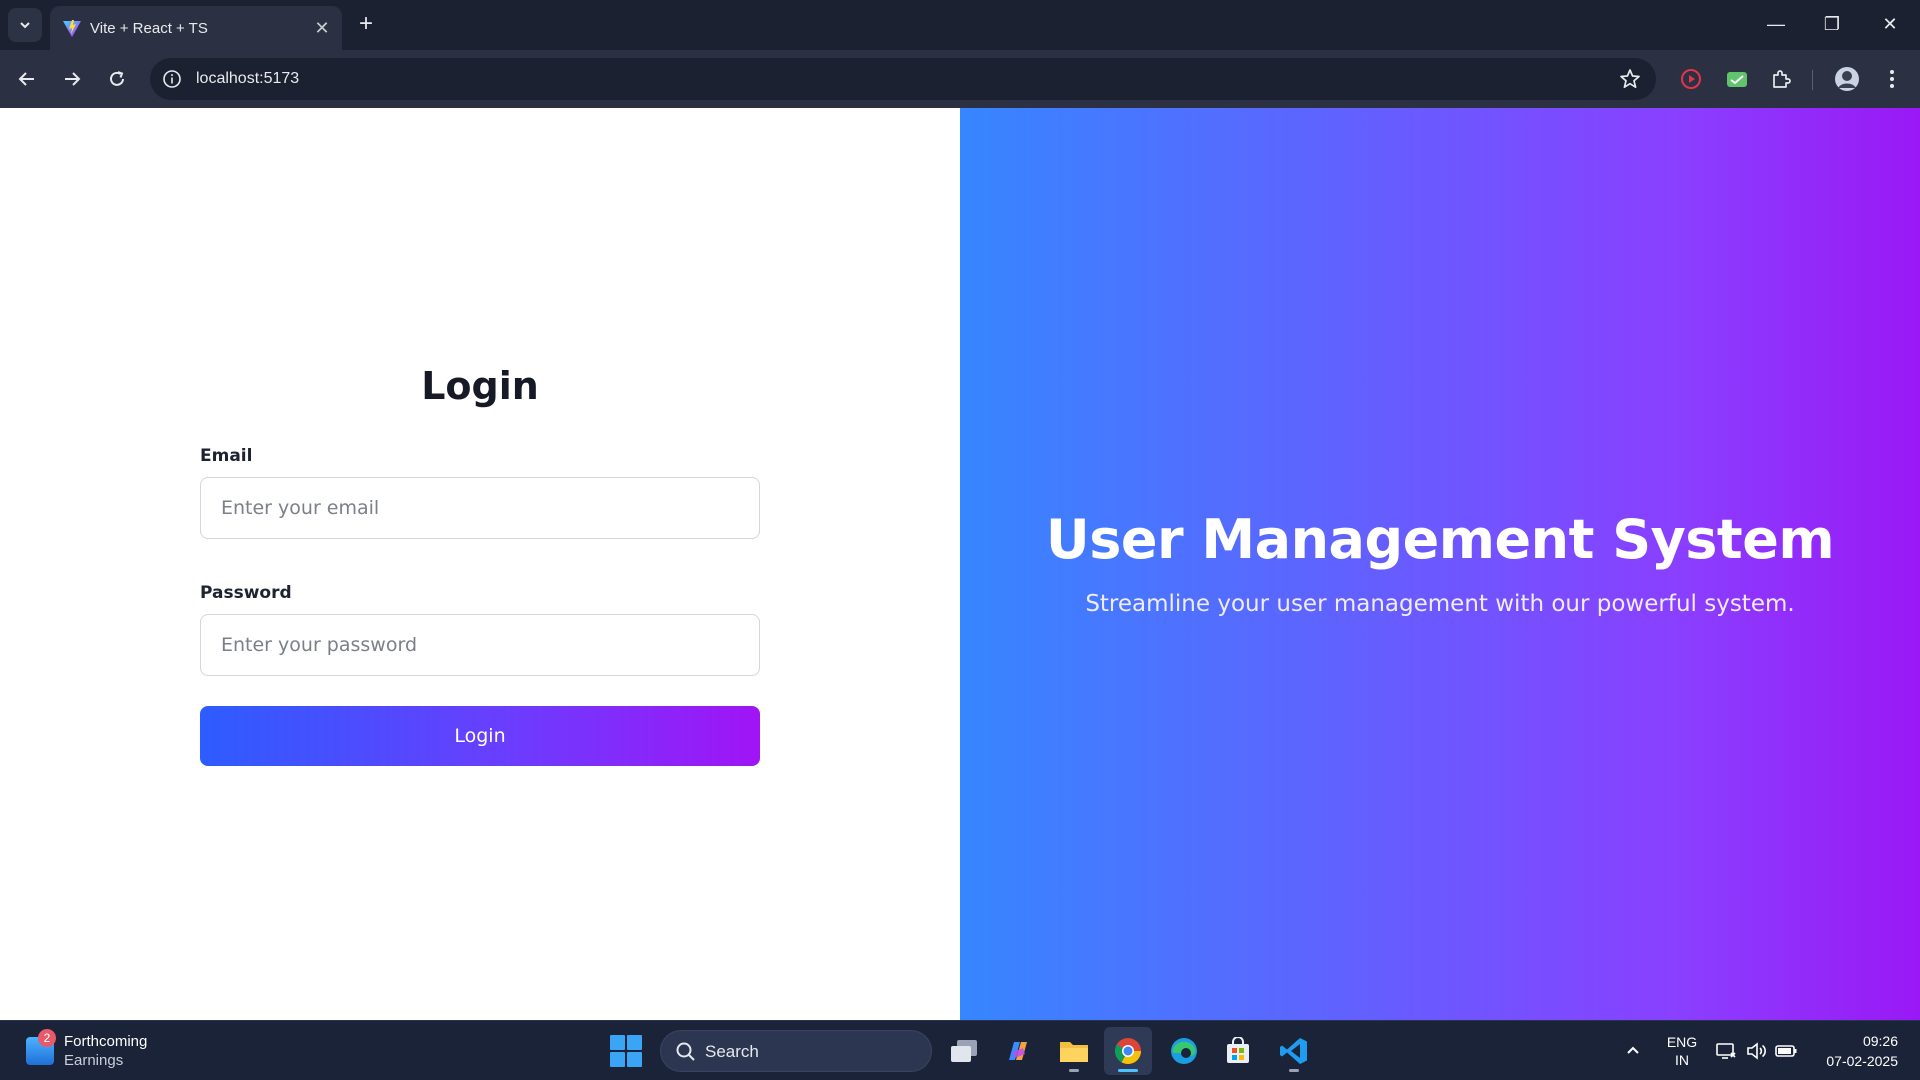  I want to click on edge-button, so click(1184, 1051).